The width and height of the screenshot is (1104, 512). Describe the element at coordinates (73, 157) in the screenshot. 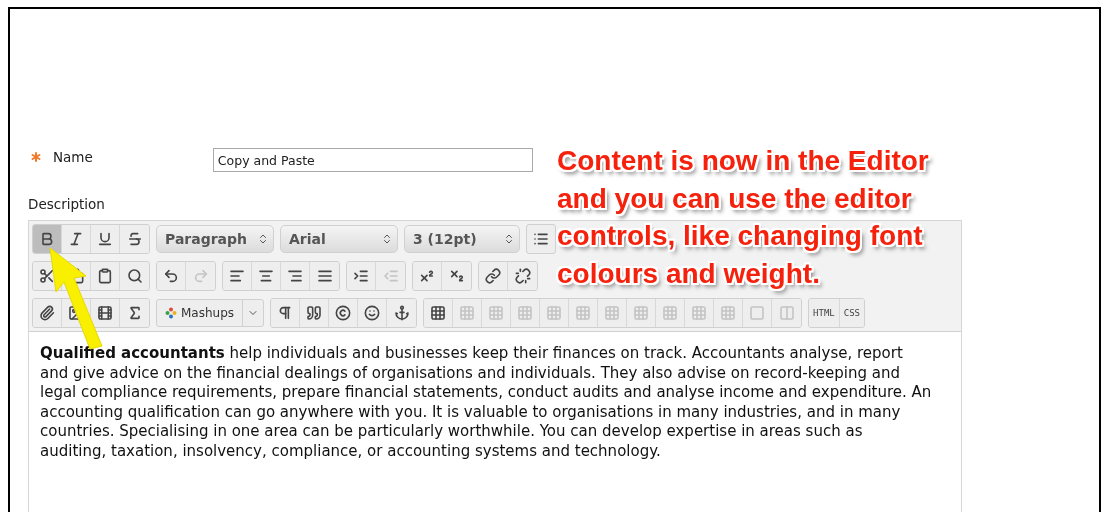

I see `name-label: Name` at that location.